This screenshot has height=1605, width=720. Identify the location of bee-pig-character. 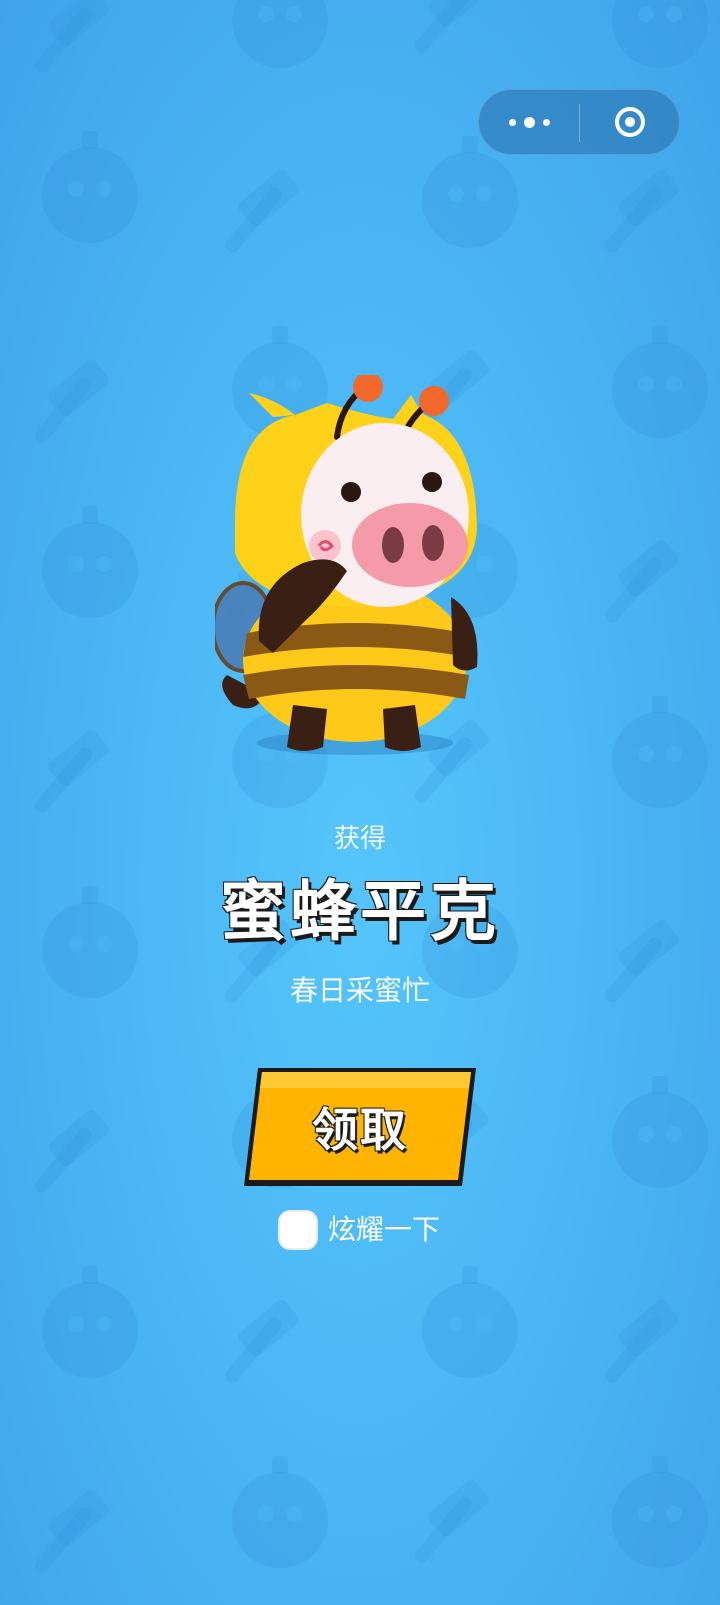
(346, 565).